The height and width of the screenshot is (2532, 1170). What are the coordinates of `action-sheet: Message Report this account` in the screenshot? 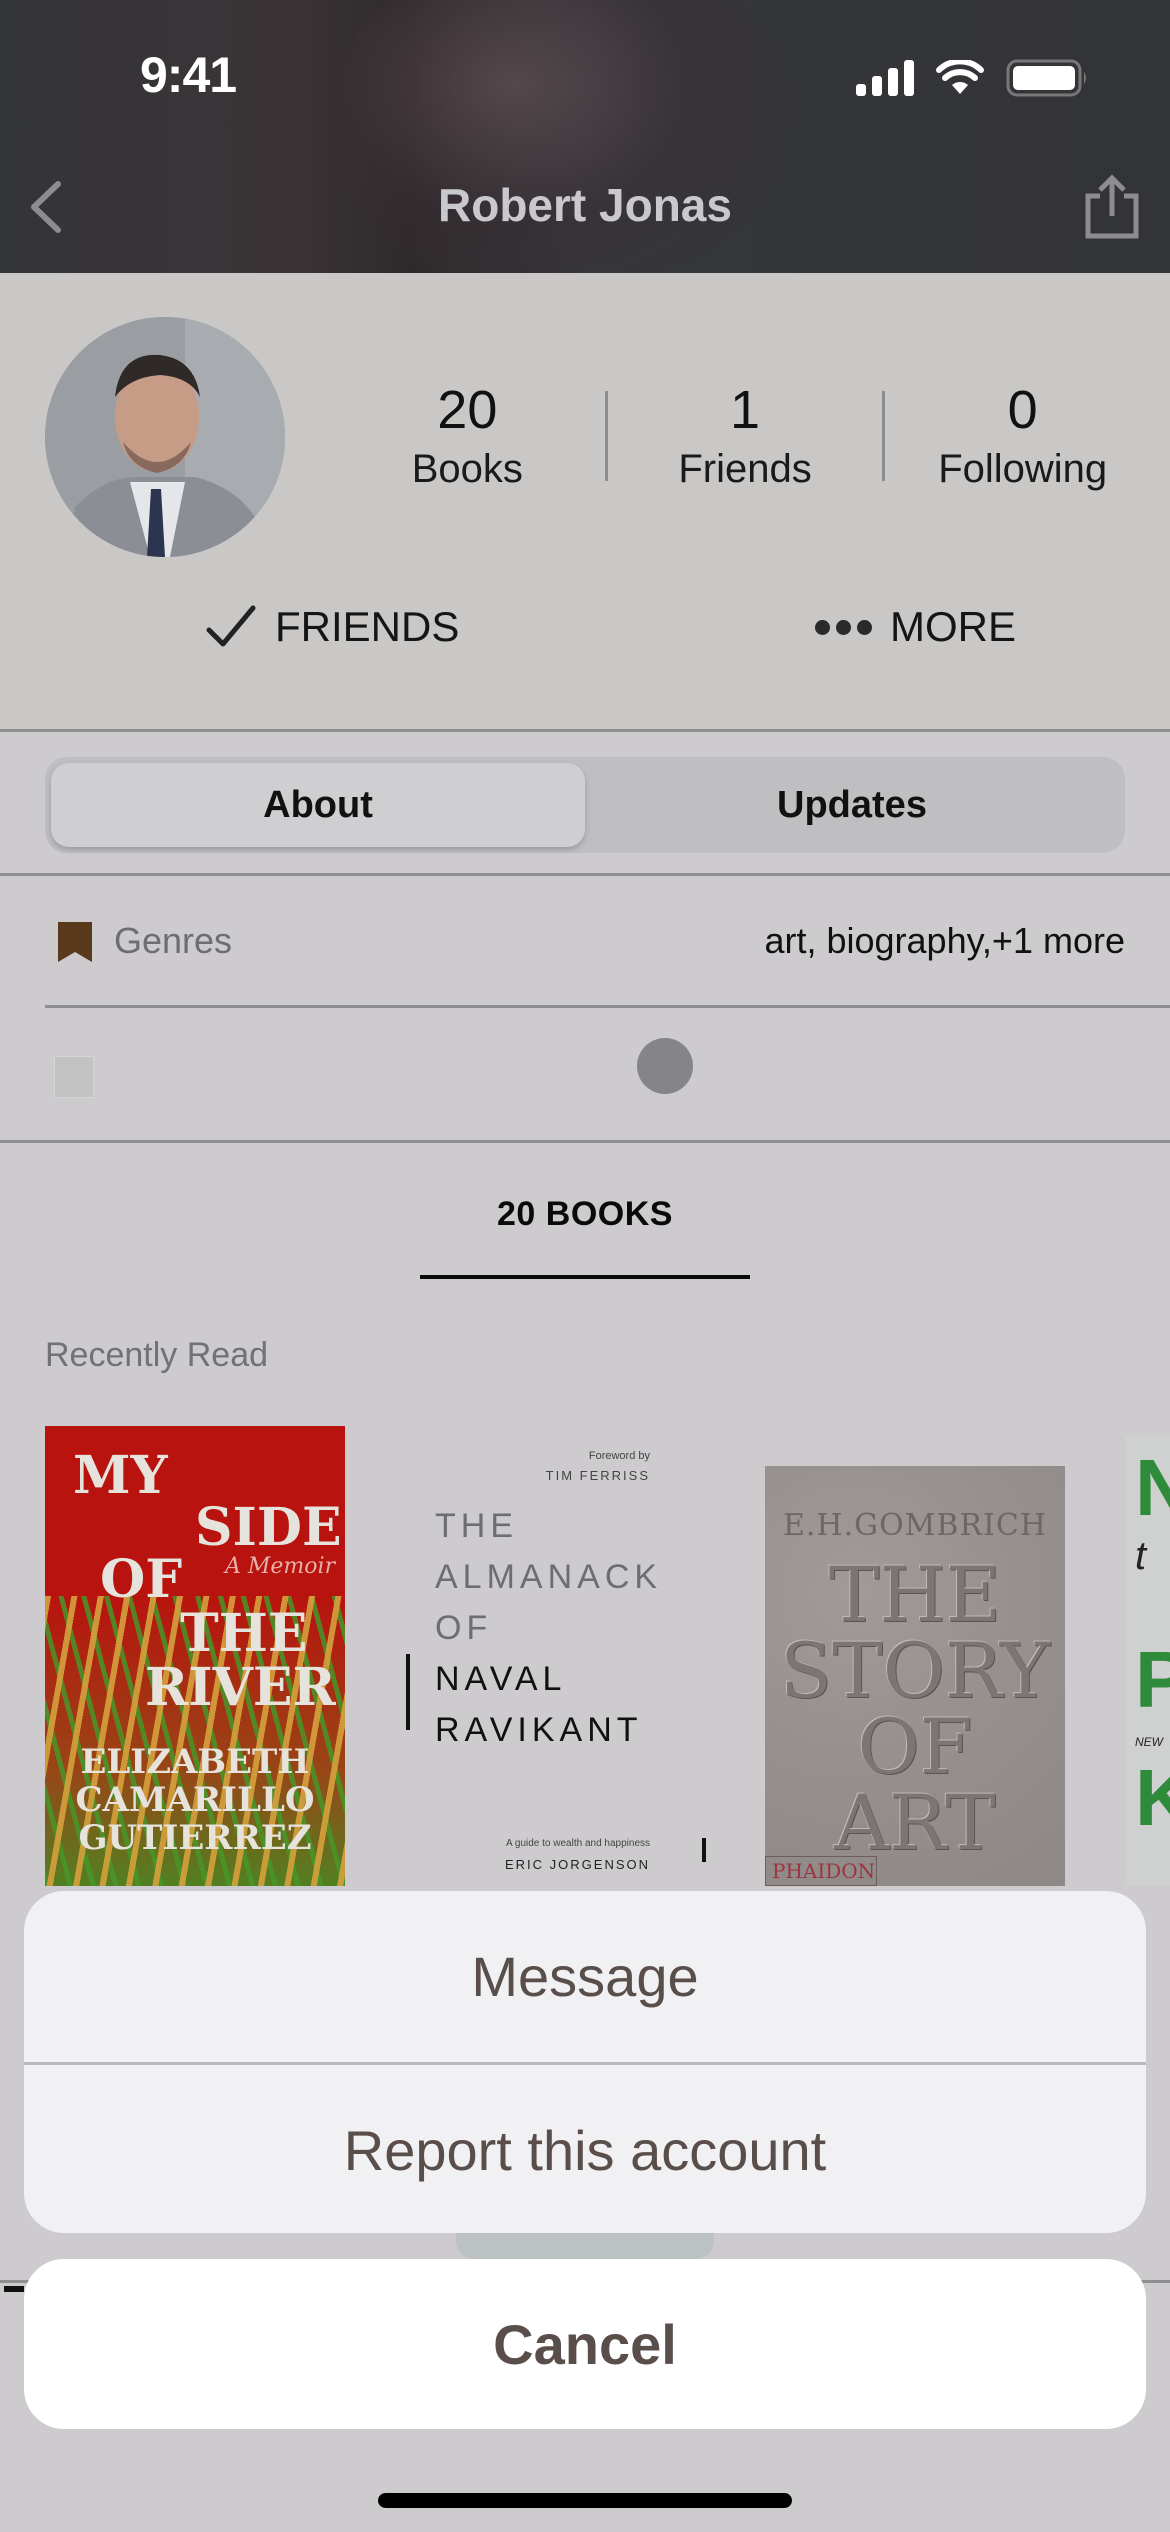 It's located at (585, 2062).